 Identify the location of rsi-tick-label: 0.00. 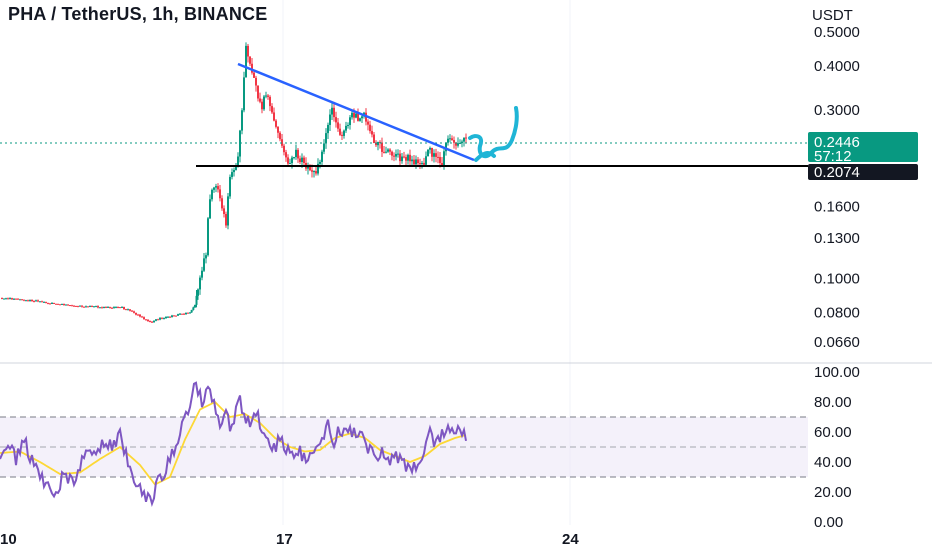
(828, 522).